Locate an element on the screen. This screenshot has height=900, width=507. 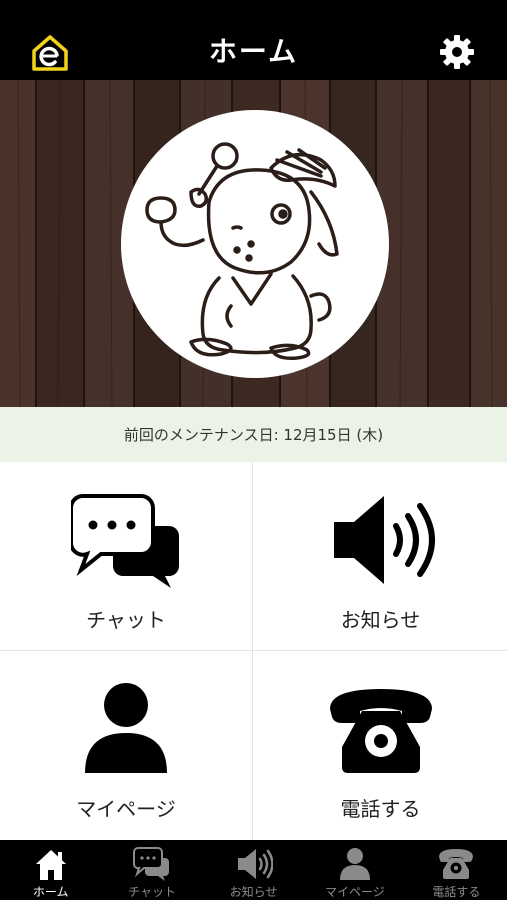
tab-call: 電話する is located at coordinates (456, 870).